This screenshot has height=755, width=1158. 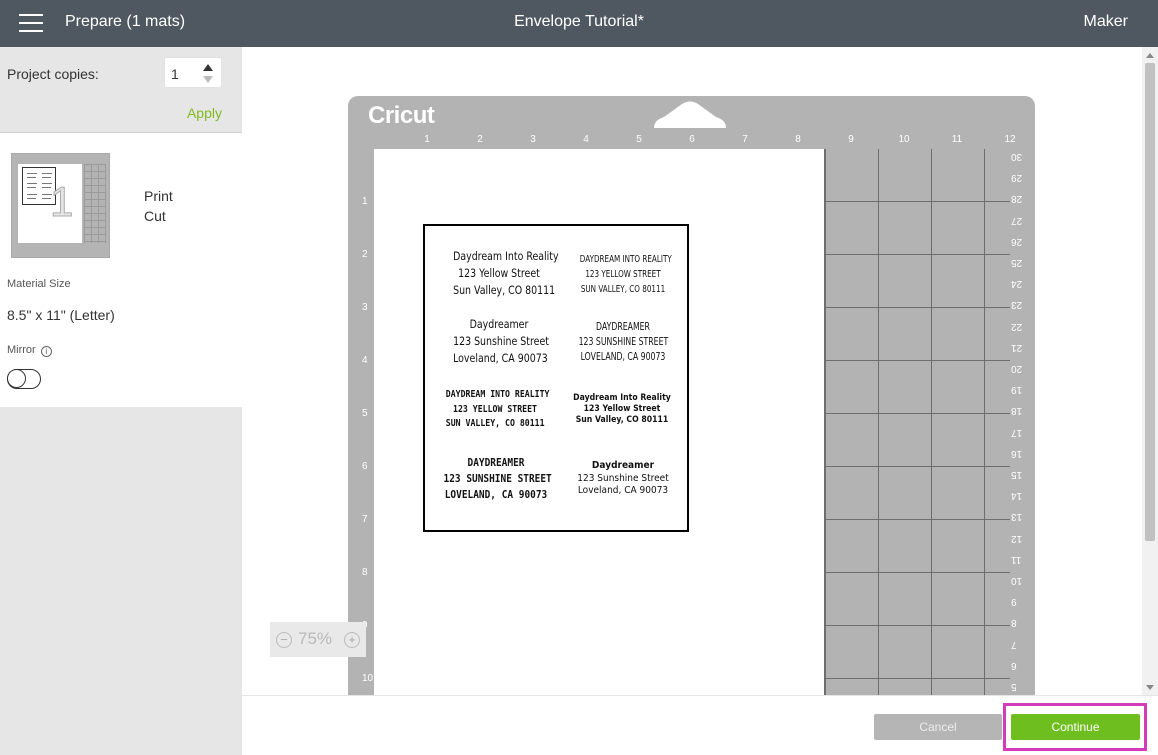 I want to click on address-line: Loveland, CA 90073, so click(x=623, y=490).